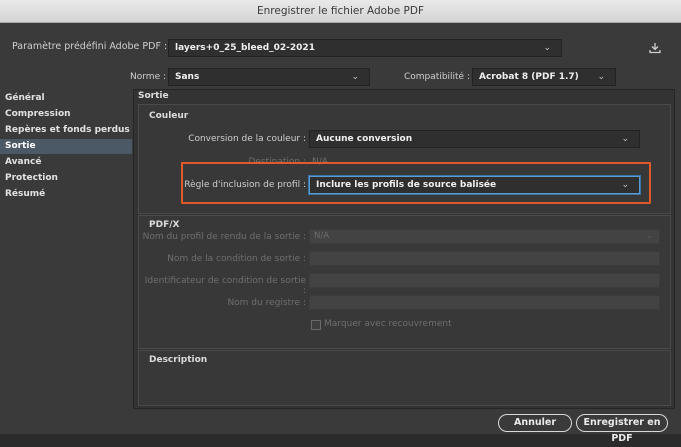  Describe the element at coordinates (178, 360) in the screenshot. I see `description-group-title: Description` at that location.